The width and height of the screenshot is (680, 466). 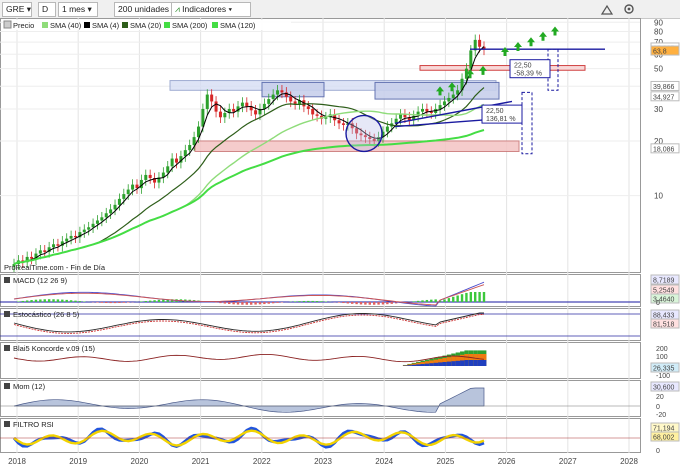 I want to click on legend-swatch-sma20, so click(x=125, y=25).